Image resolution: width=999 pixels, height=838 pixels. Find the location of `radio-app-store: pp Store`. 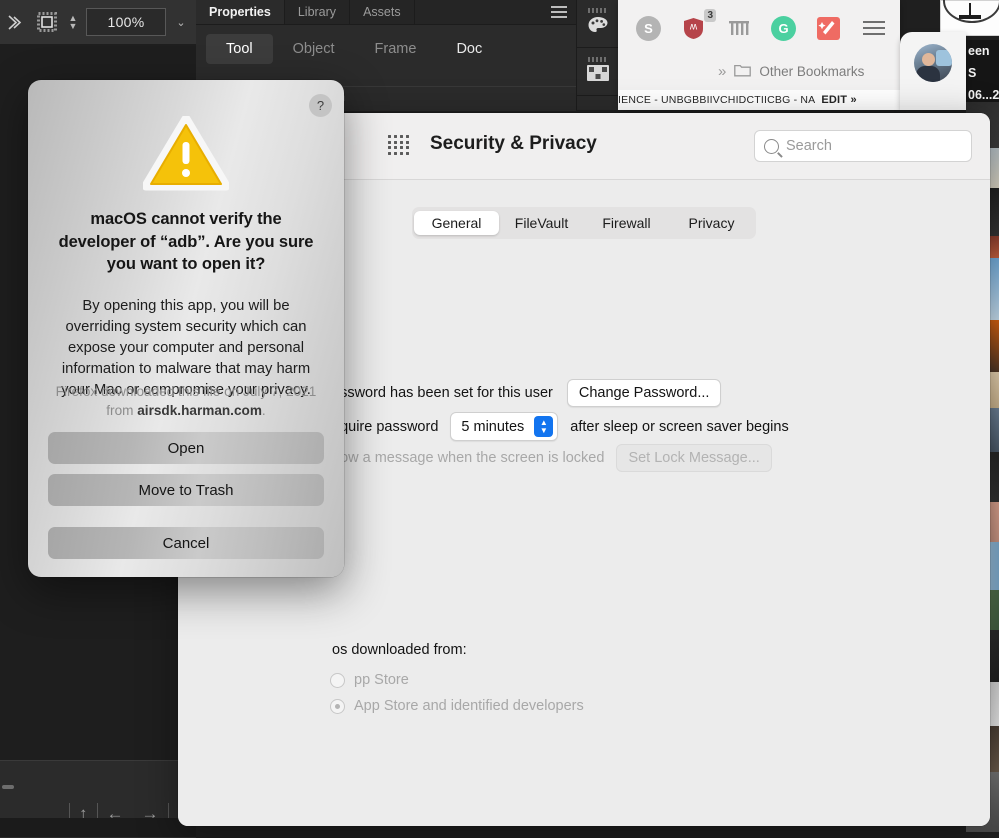

radio-app-store: pp Store is located at coordinates (369, 680).